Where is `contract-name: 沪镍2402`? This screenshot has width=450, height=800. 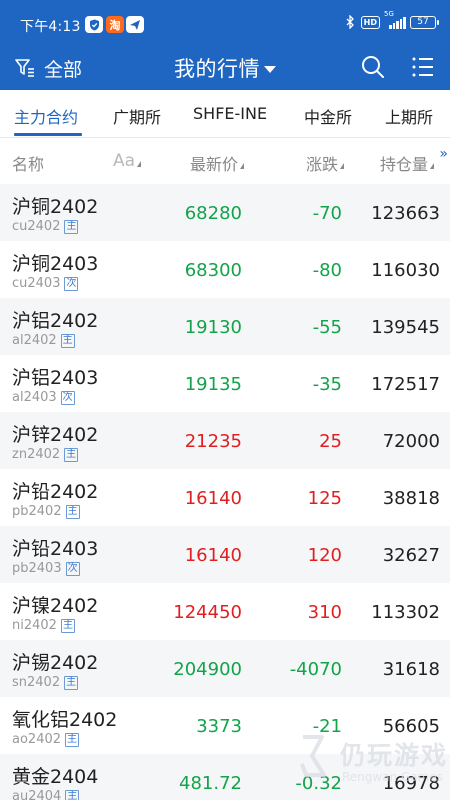 contract-name: 沪镍2402 is located at coordinates (55, 606).